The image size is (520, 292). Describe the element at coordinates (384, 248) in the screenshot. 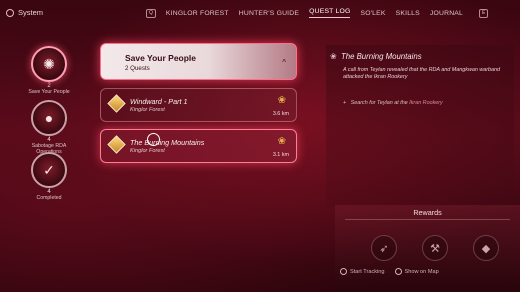

I see `bow-icon: ➶` at that location.